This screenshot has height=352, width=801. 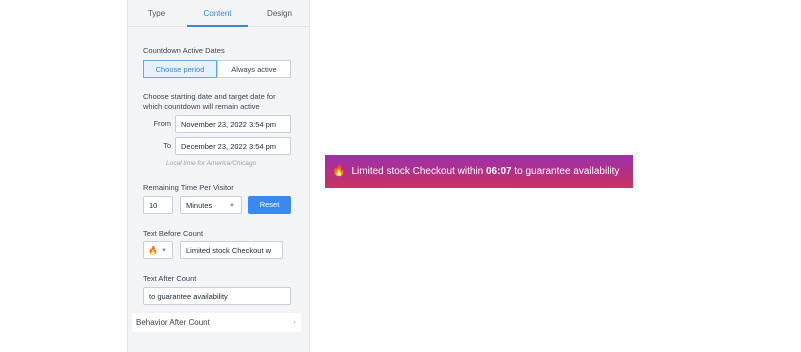 I want to click on behavior-after-count-label: Behavior After Count, so click(x=173, y=322).